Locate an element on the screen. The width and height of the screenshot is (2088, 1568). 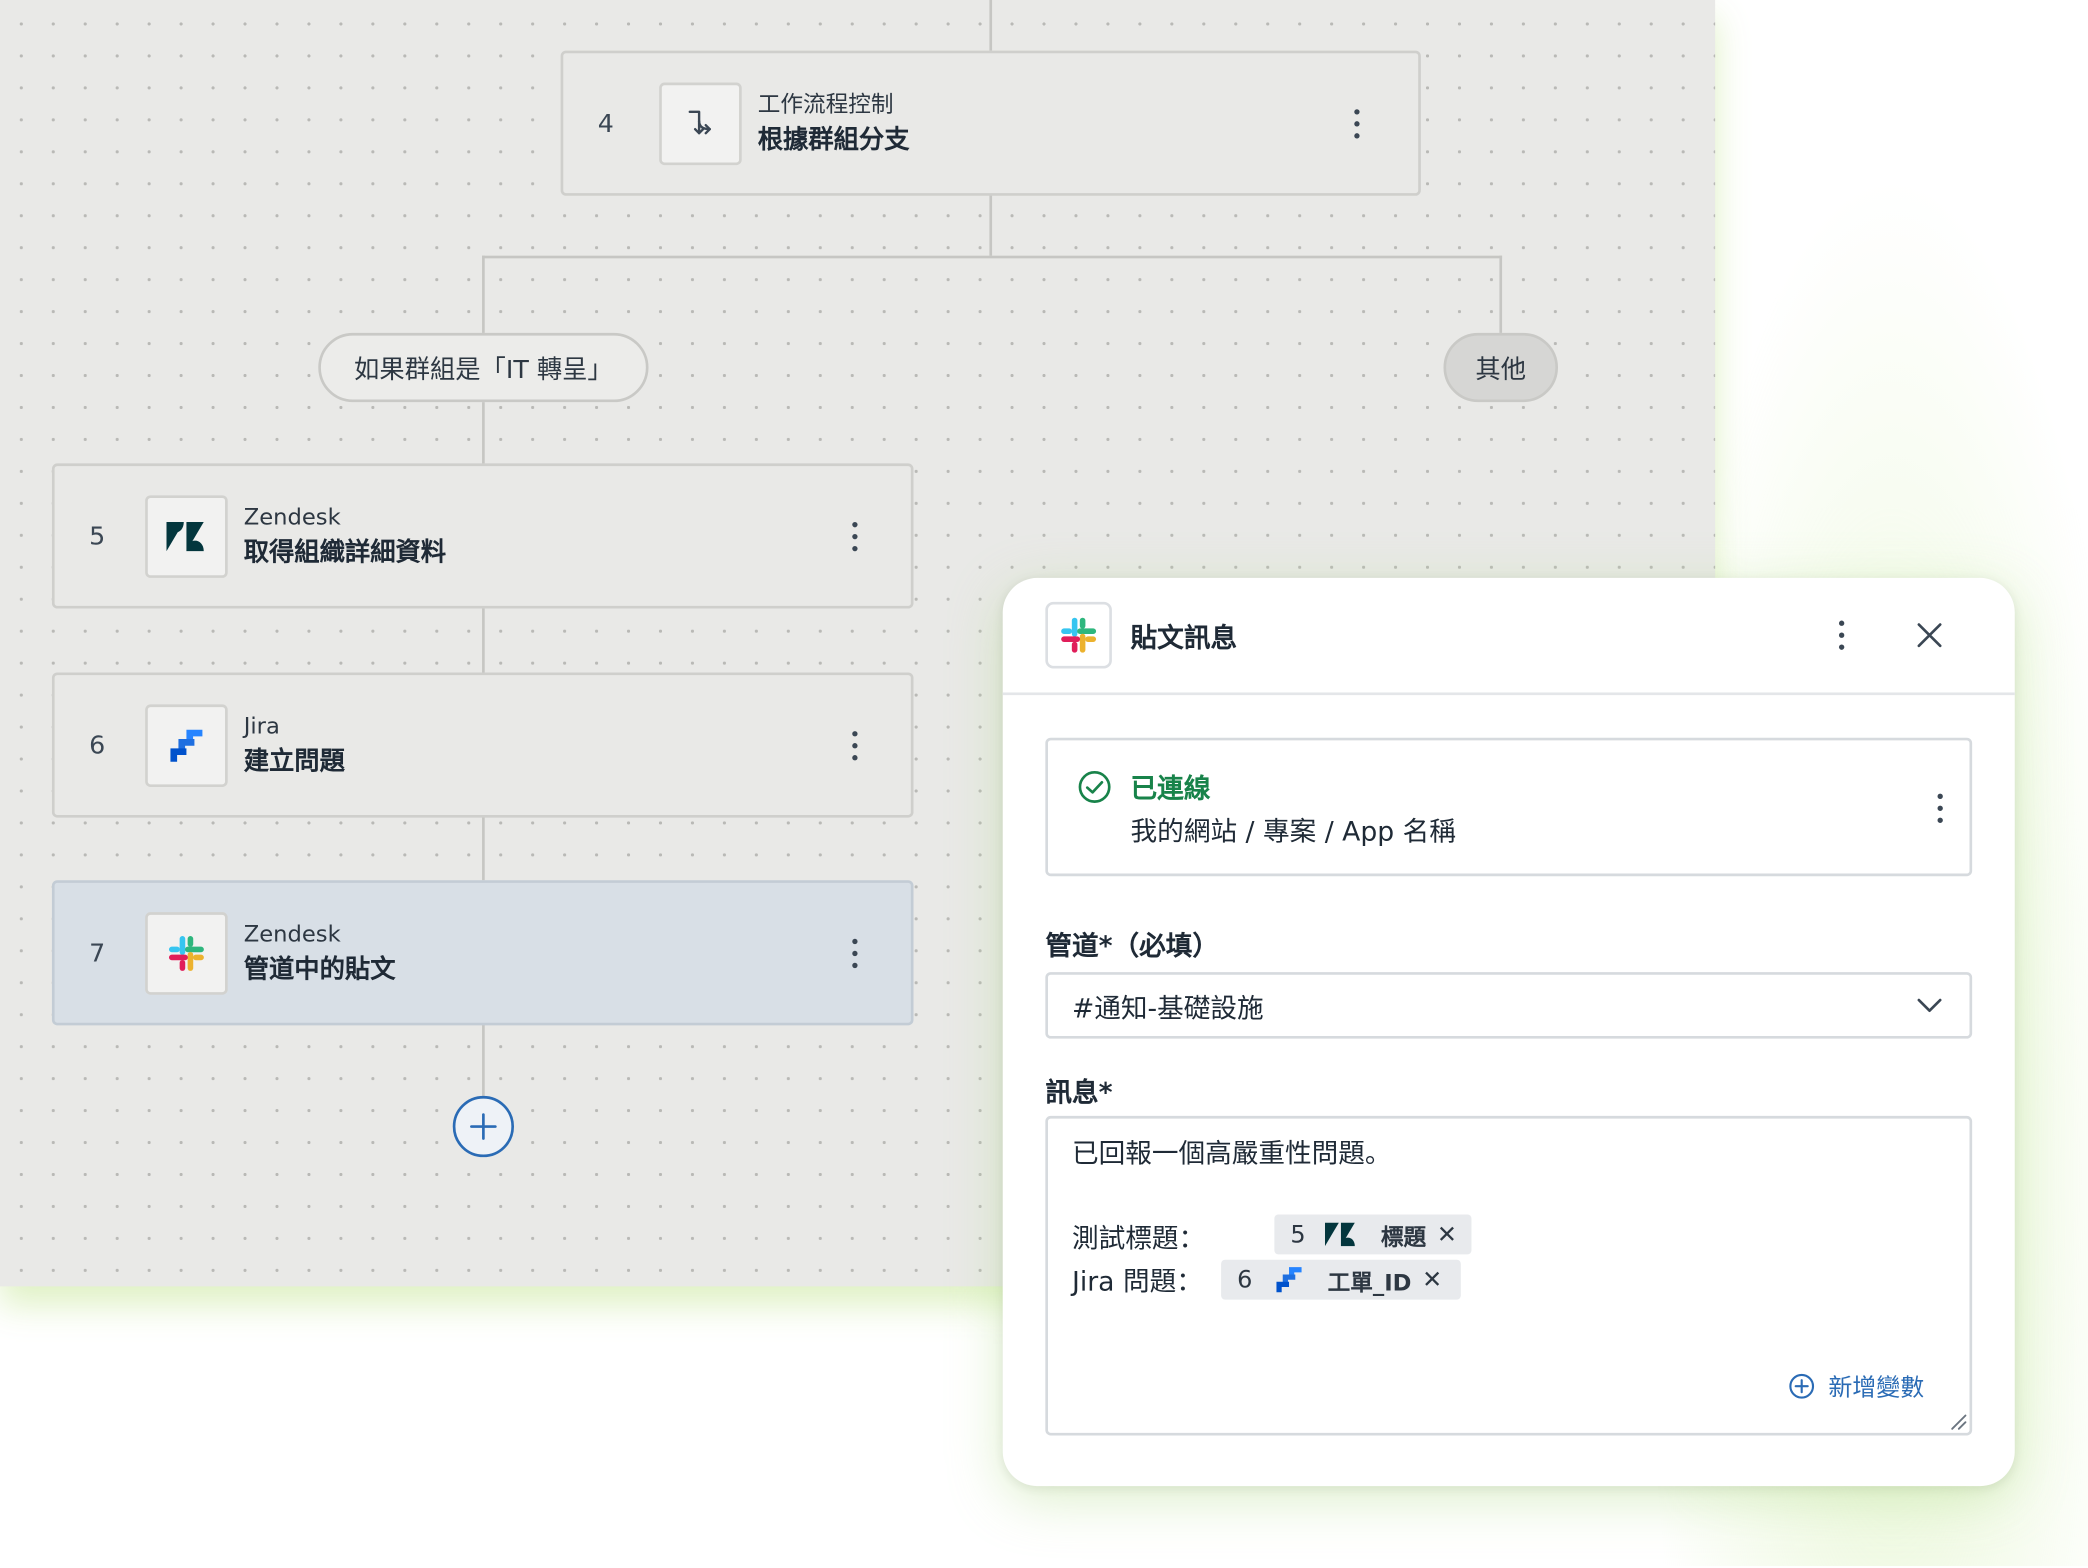
check-circle-icon is located at coordinates (1094, 787).